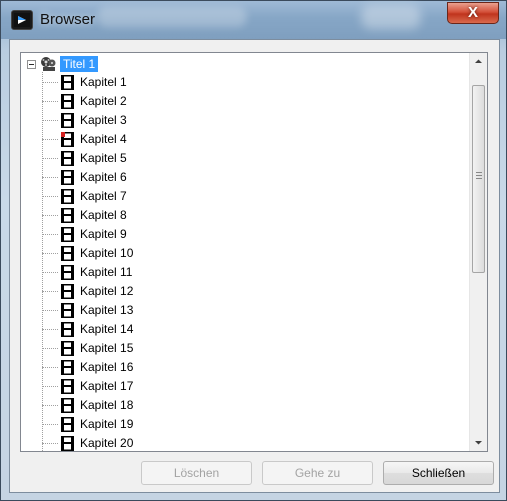 This screenshot has height=501, width=507. I want to click on tree-item-label: Kapitel 6, so click(103, 177).